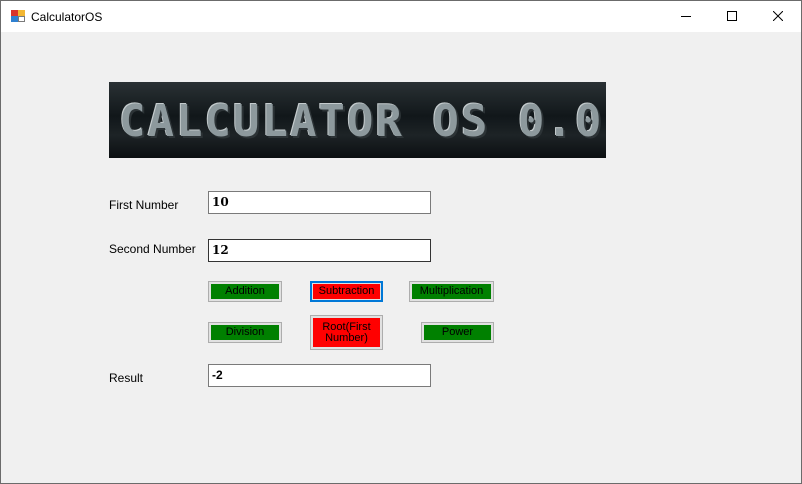 The image size is (802, 484). I want to click on maximize-button, so click(732, 16).